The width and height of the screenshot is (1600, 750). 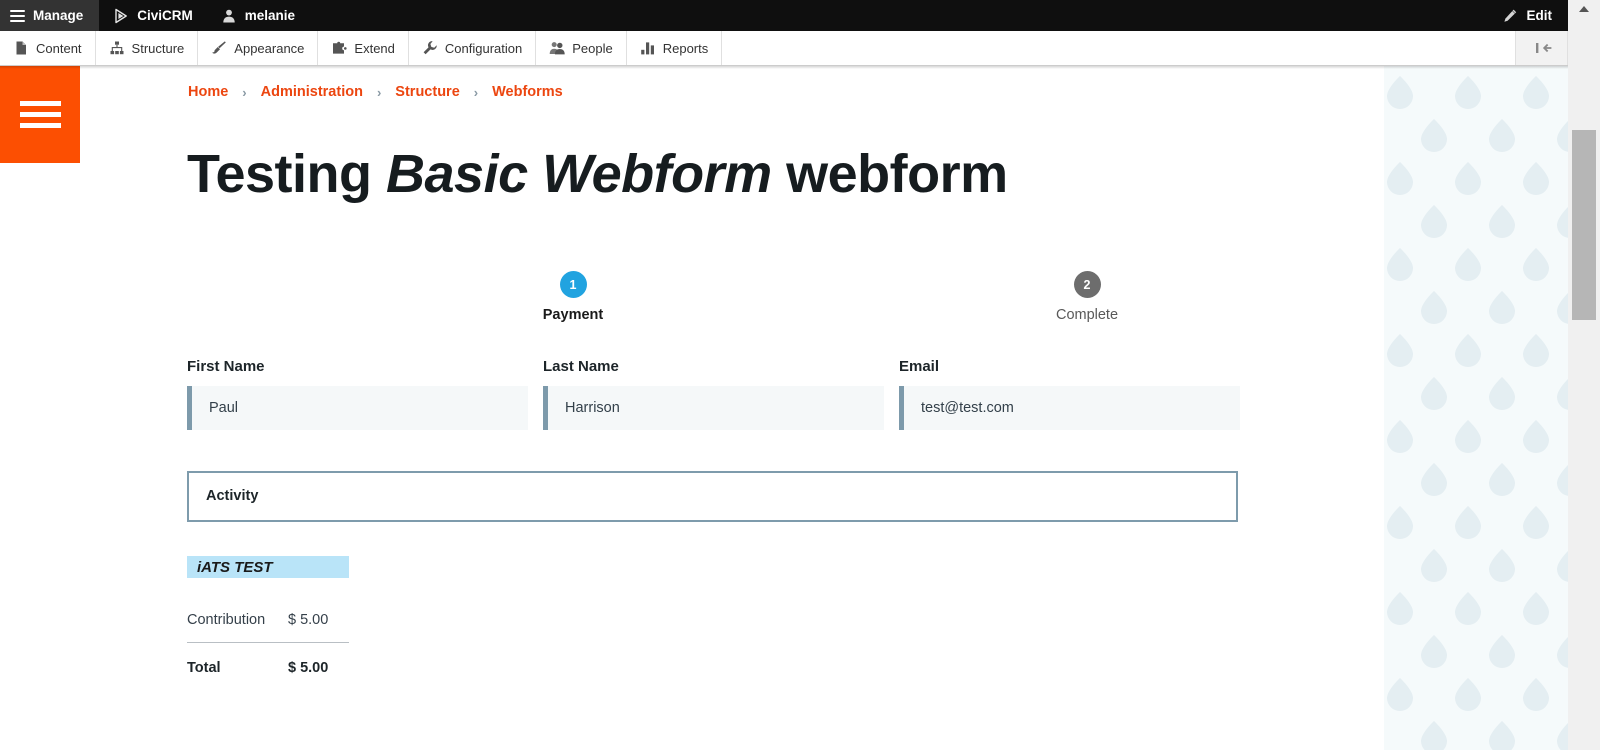 I want to click on puzzle-piece-icon, so click(x=339, y=48).